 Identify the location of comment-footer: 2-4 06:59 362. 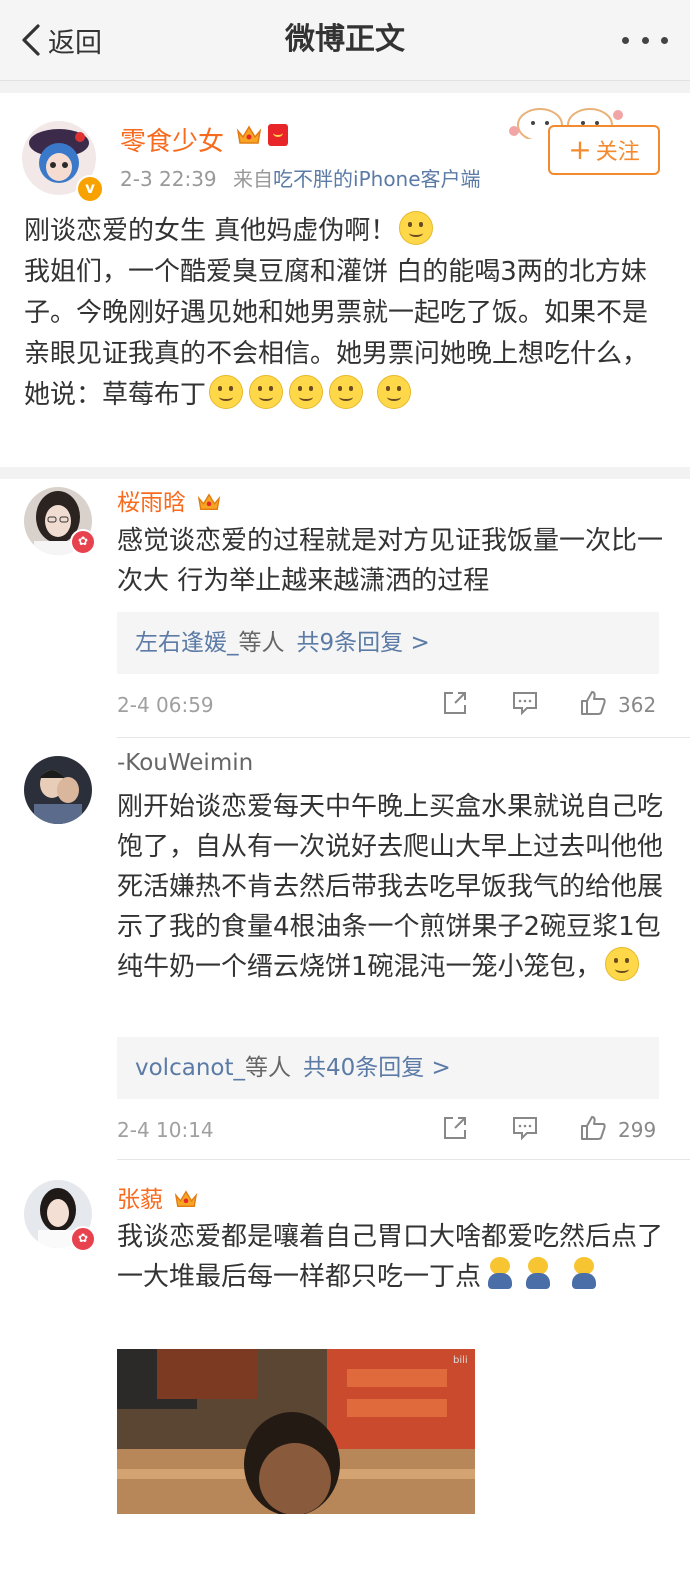
(388, 706).